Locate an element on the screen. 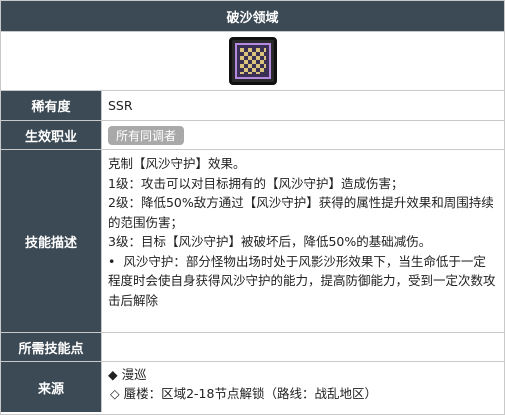 Image resolution: width=505 pixels, height=415 pixels. description-line: 克制【风沙守护】效果。 is located at coordinates (177, 163).